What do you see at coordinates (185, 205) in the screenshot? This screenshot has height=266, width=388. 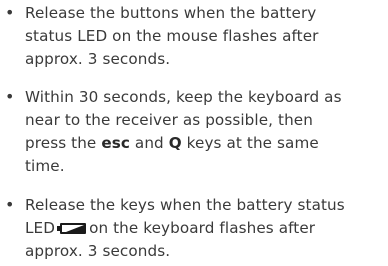 I see `text-line: Release the keys when the battery status` at bounding box center [185, 205].